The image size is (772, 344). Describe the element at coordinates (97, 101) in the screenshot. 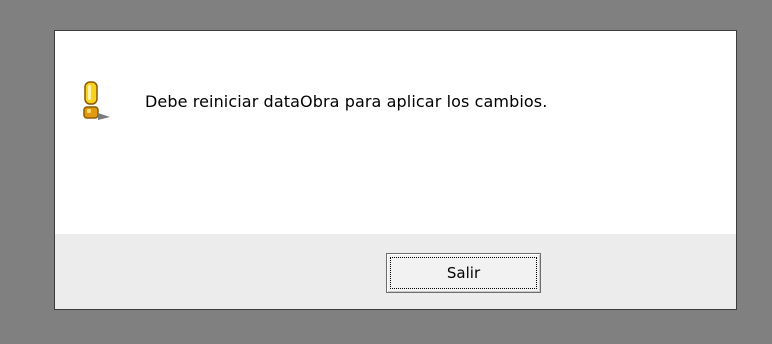

I see `warning-icon` at that location.